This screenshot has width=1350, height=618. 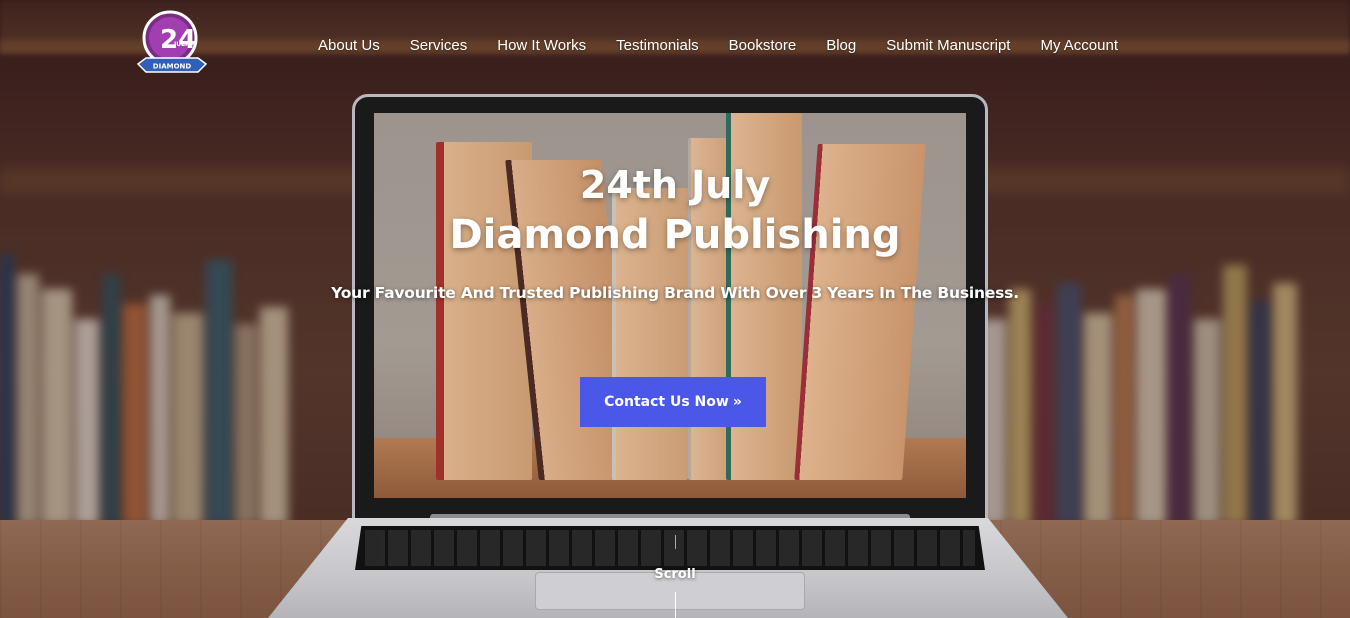 I want to click on svg-text: JULY, so click(x=181, y=44).